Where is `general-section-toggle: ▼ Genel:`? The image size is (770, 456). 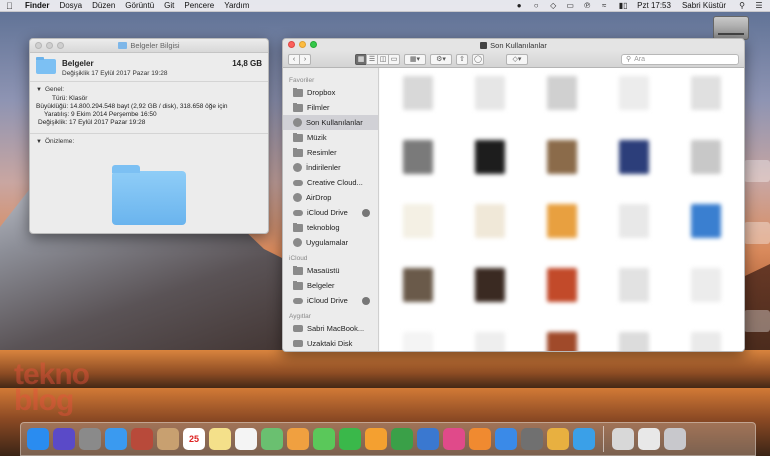 general-section-toggle: ▼ Genel: is located at coordinates (149, 88).